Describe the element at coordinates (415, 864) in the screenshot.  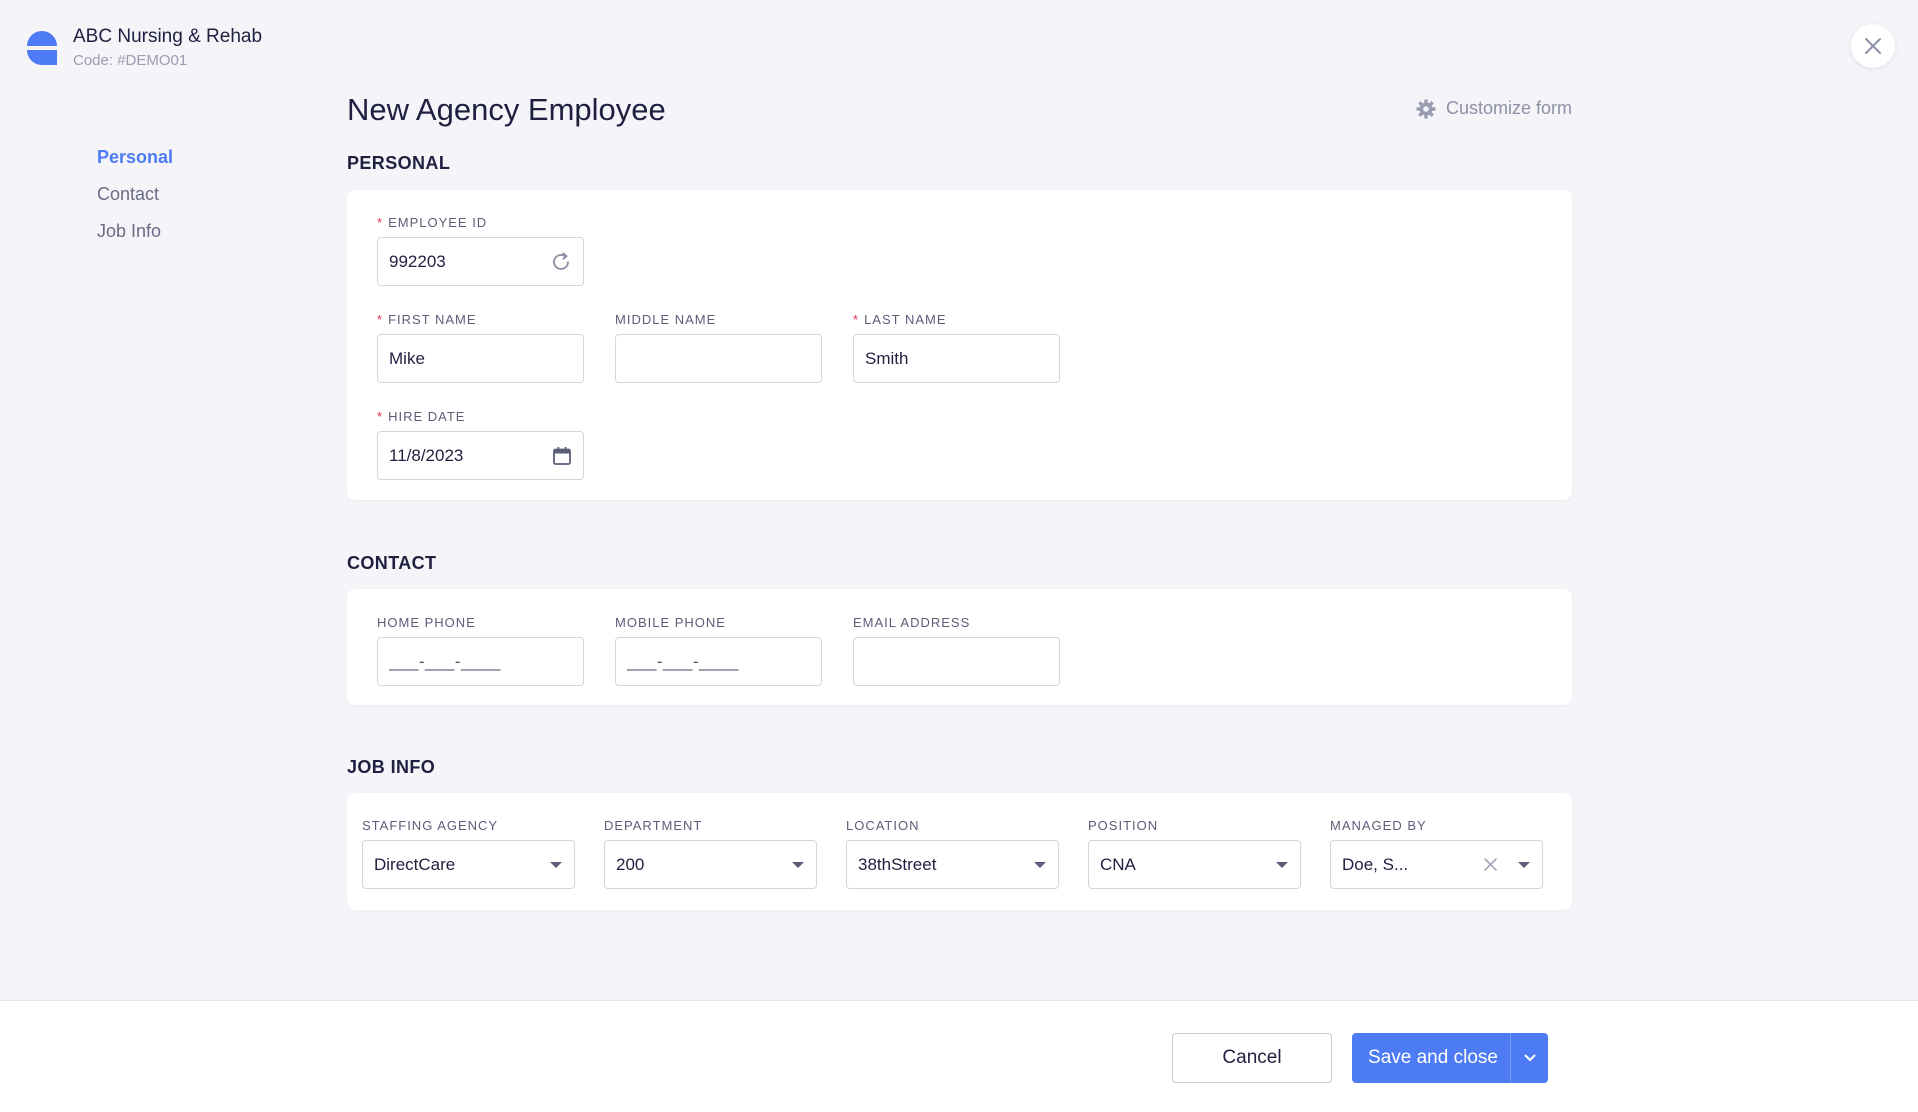
I see `staffing-agency-value: DirectCare` at that location.